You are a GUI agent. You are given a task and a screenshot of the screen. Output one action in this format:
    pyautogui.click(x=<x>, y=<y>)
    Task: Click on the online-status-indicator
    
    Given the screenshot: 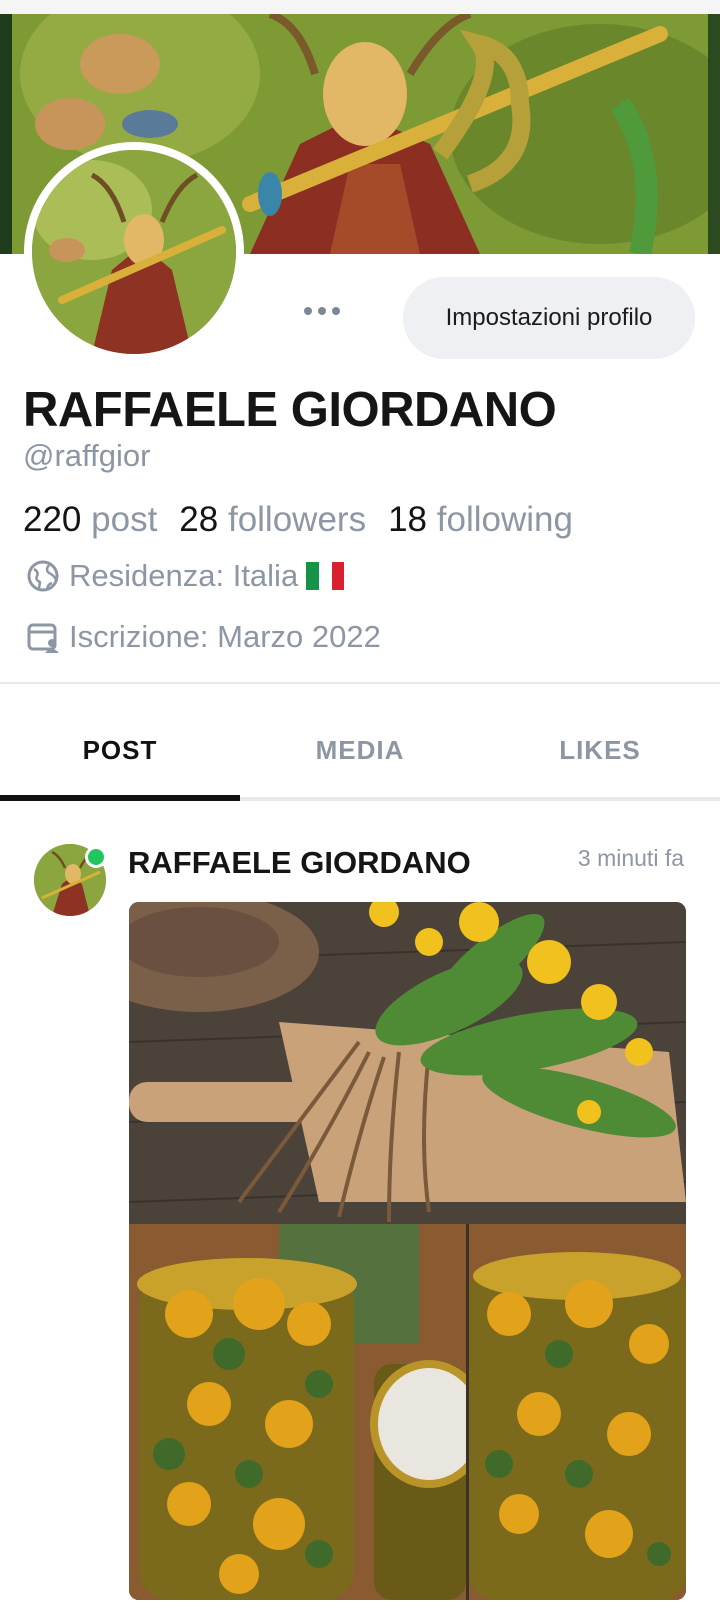 What is the action you would take?
    pyautogui.click(x=96, y=857)
    